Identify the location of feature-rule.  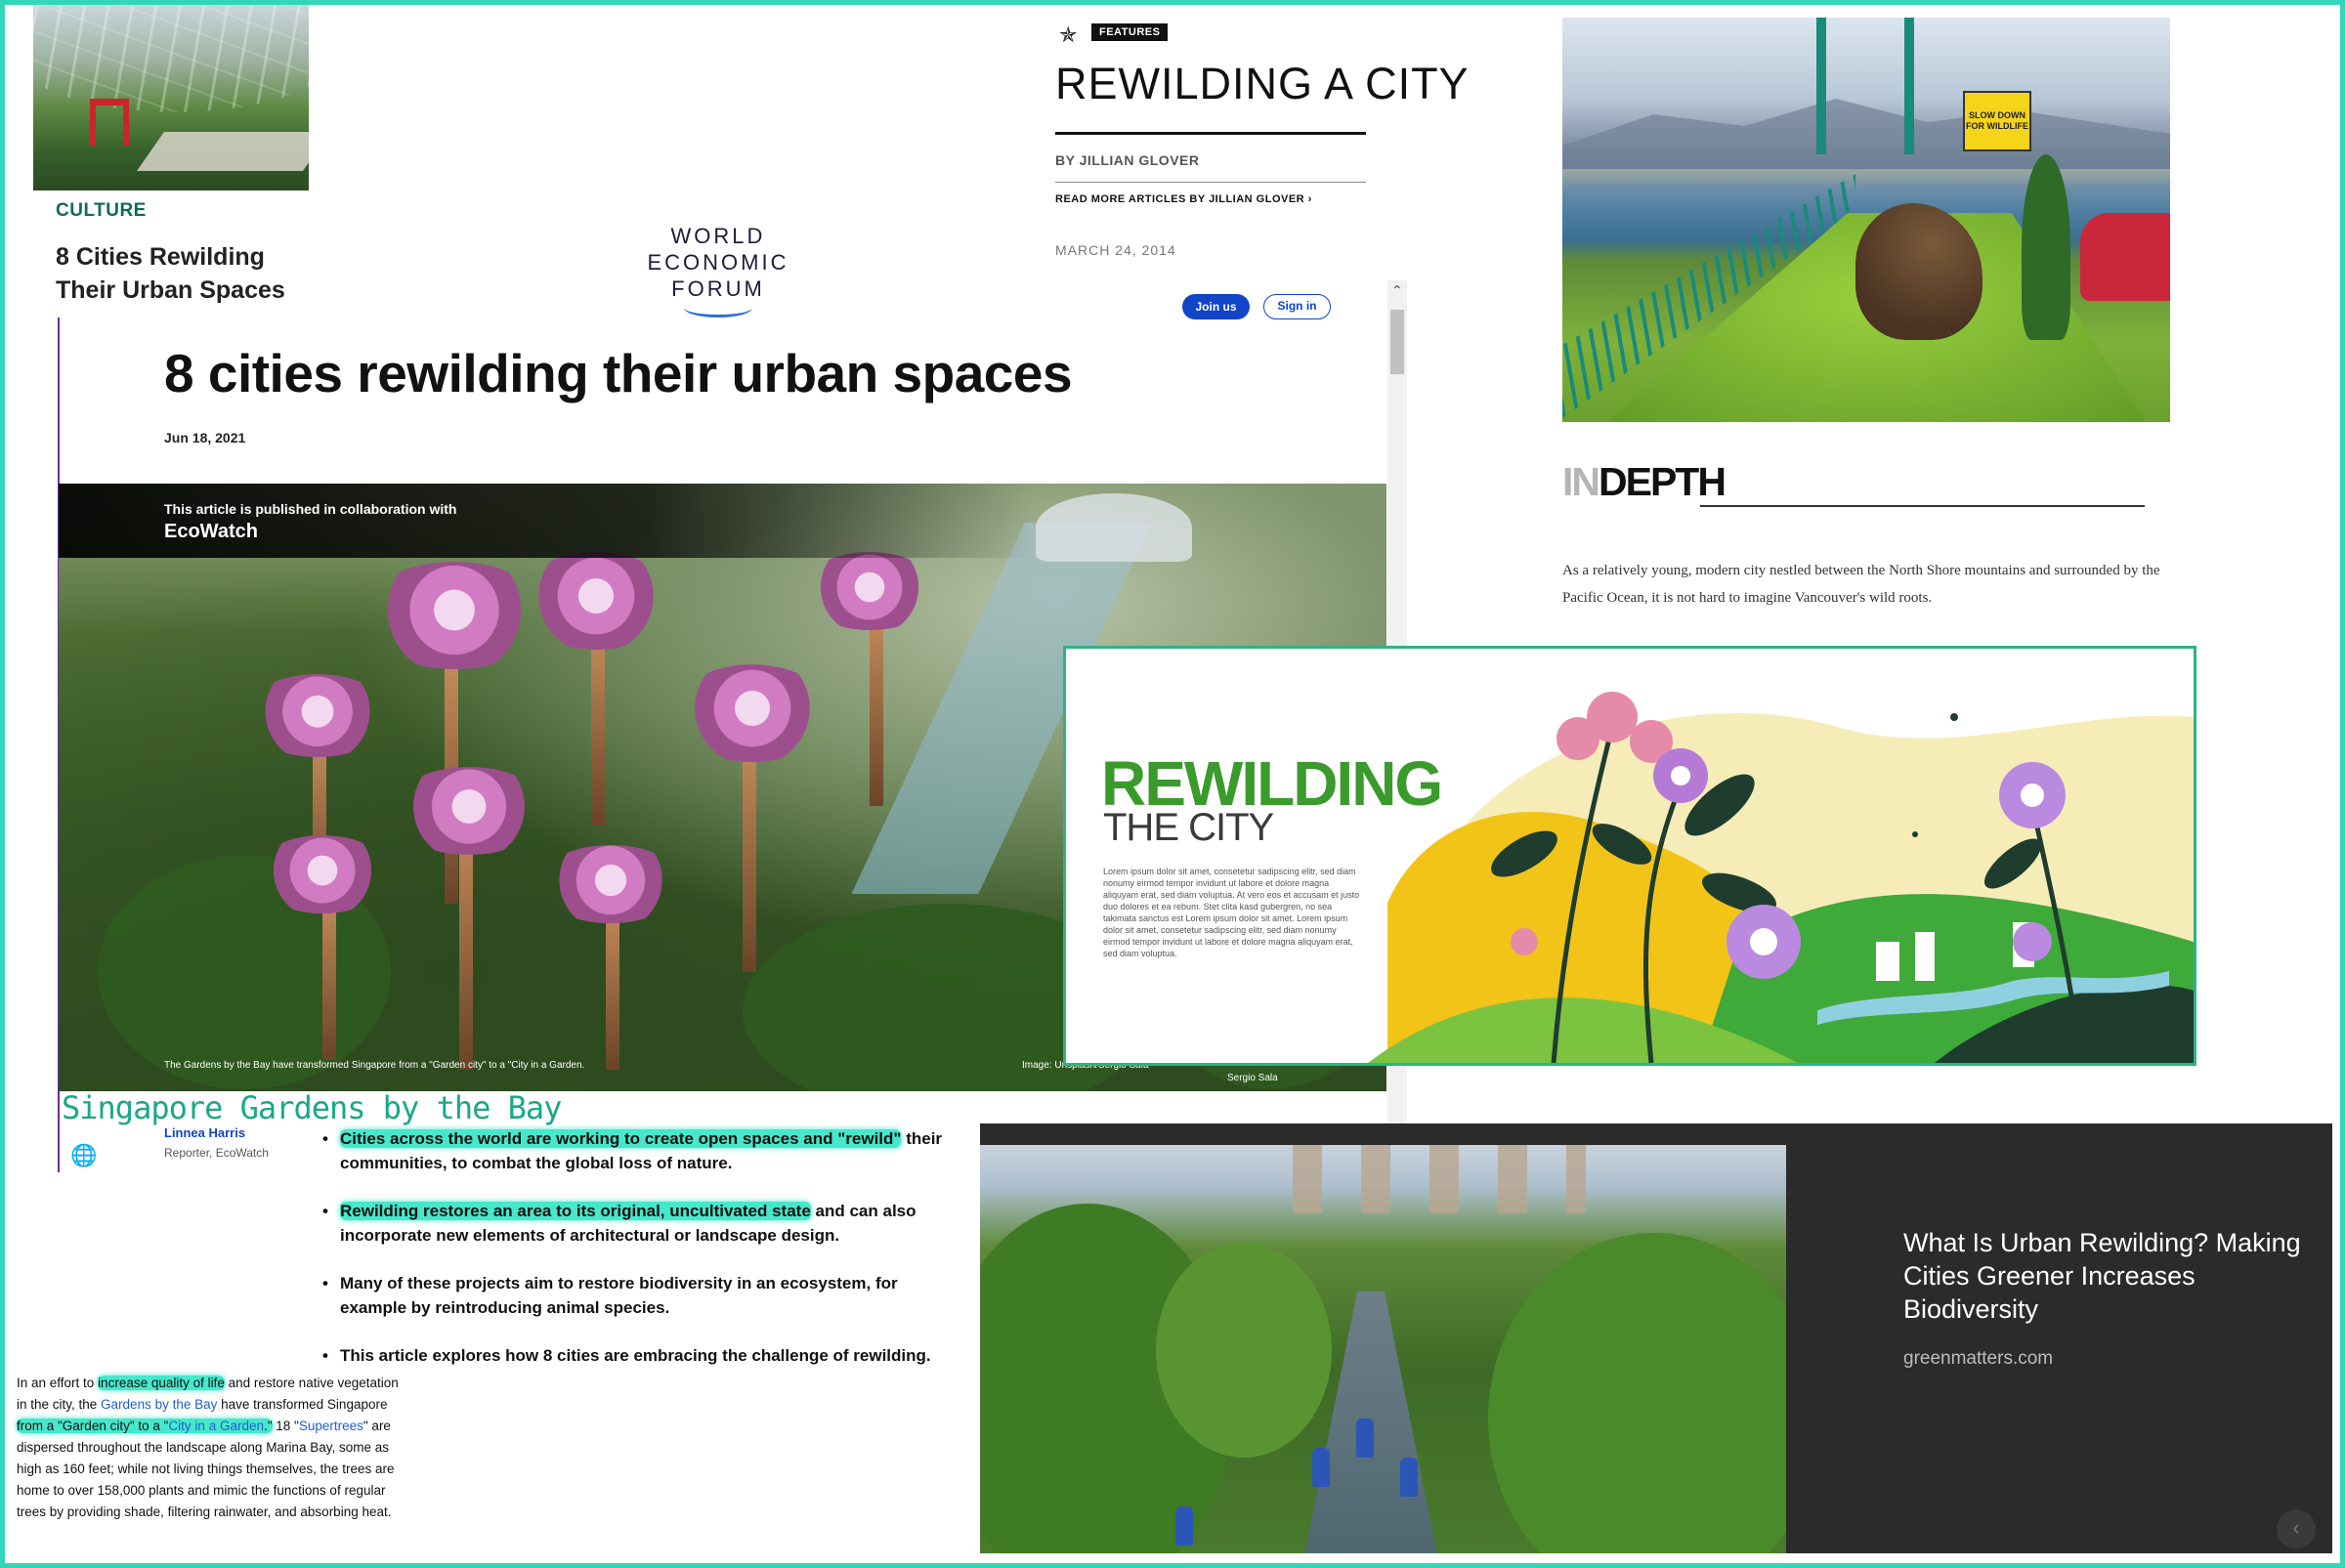
(1210, 133).